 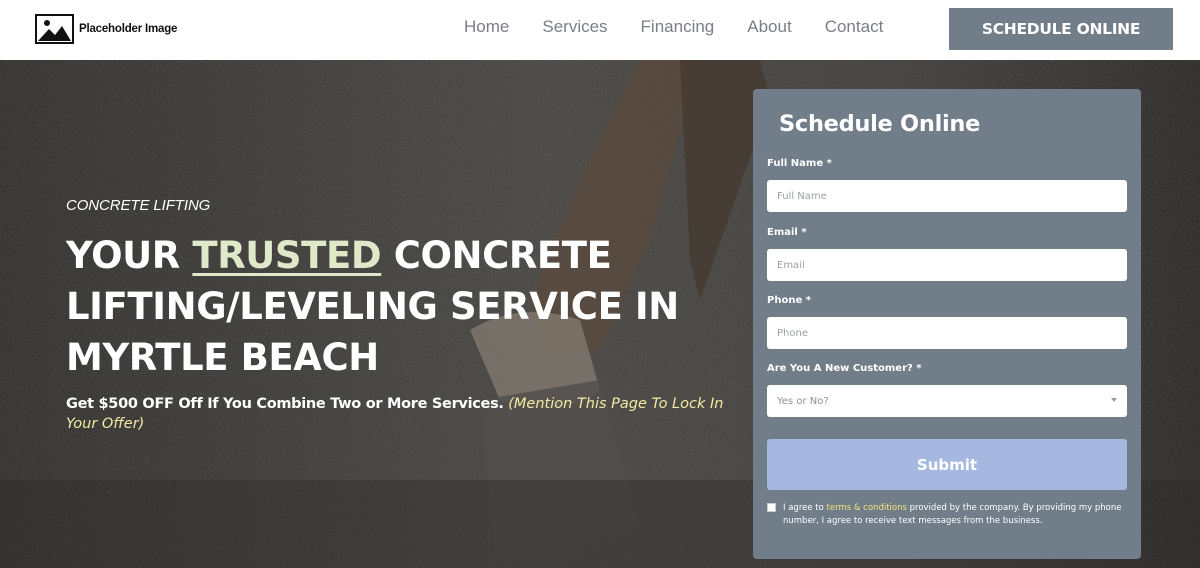 I want to click on phone-label: Phone *, so click(x=789, y=300).